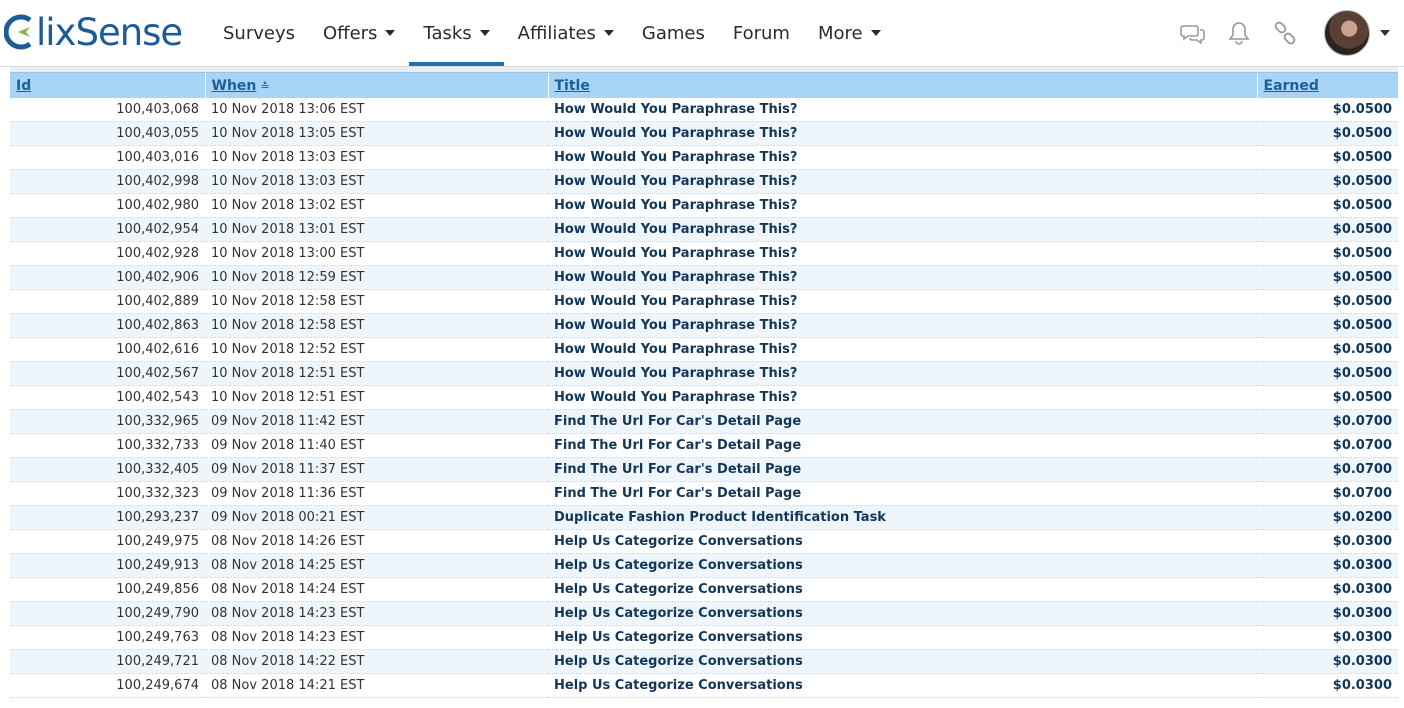 This screenshot has height=708, width=1404. What do you see at coordinates (572, 86) in the screenshot?
I see `sort-title-link: Title` at bounding box center [572, 86].